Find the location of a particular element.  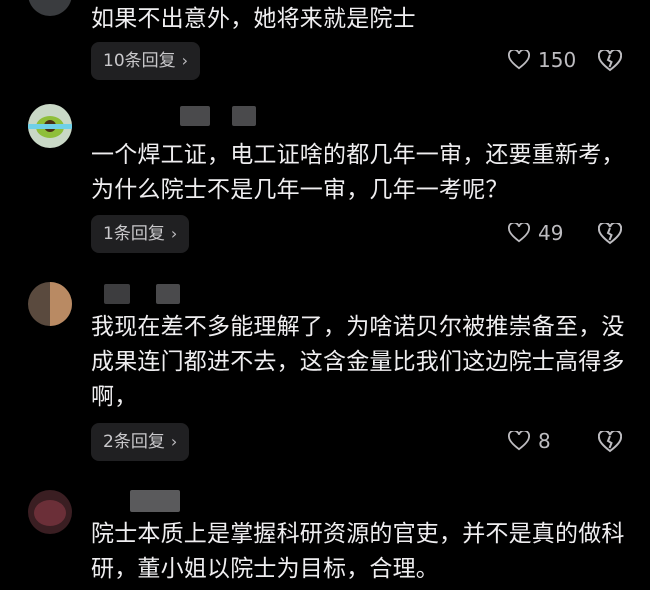

like-button: 49 is located at coordinates (535, 233).